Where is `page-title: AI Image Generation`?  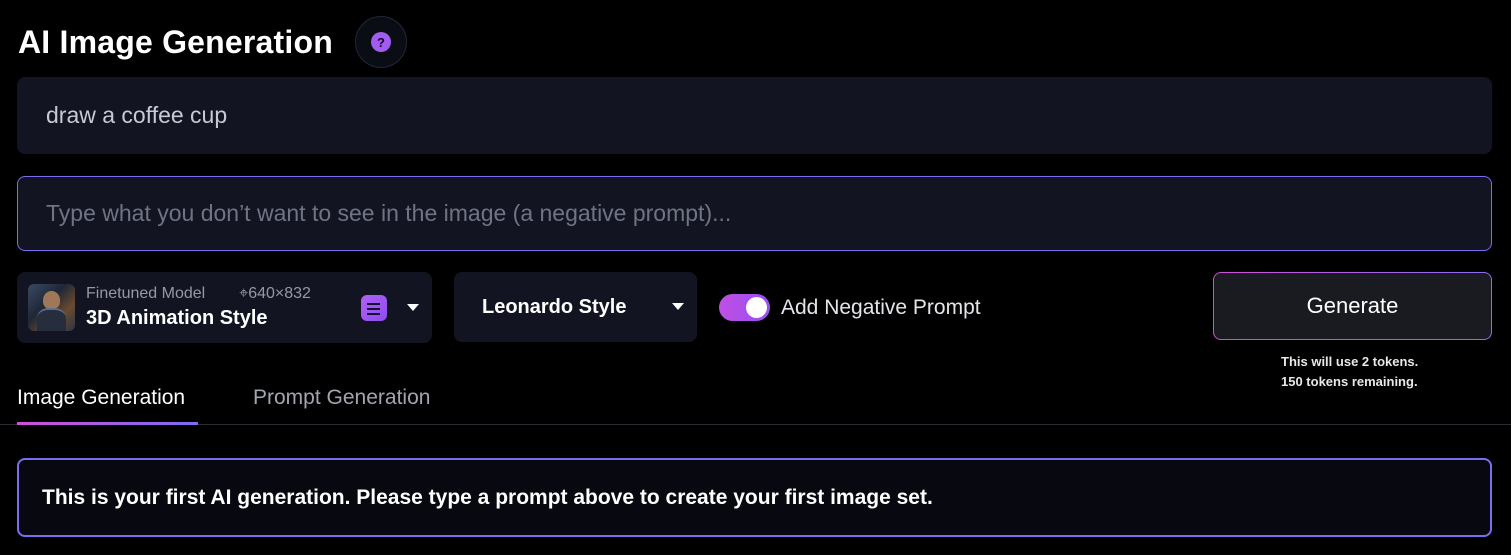
page-title: AI Image Generation is located at coordinates (175, 42).